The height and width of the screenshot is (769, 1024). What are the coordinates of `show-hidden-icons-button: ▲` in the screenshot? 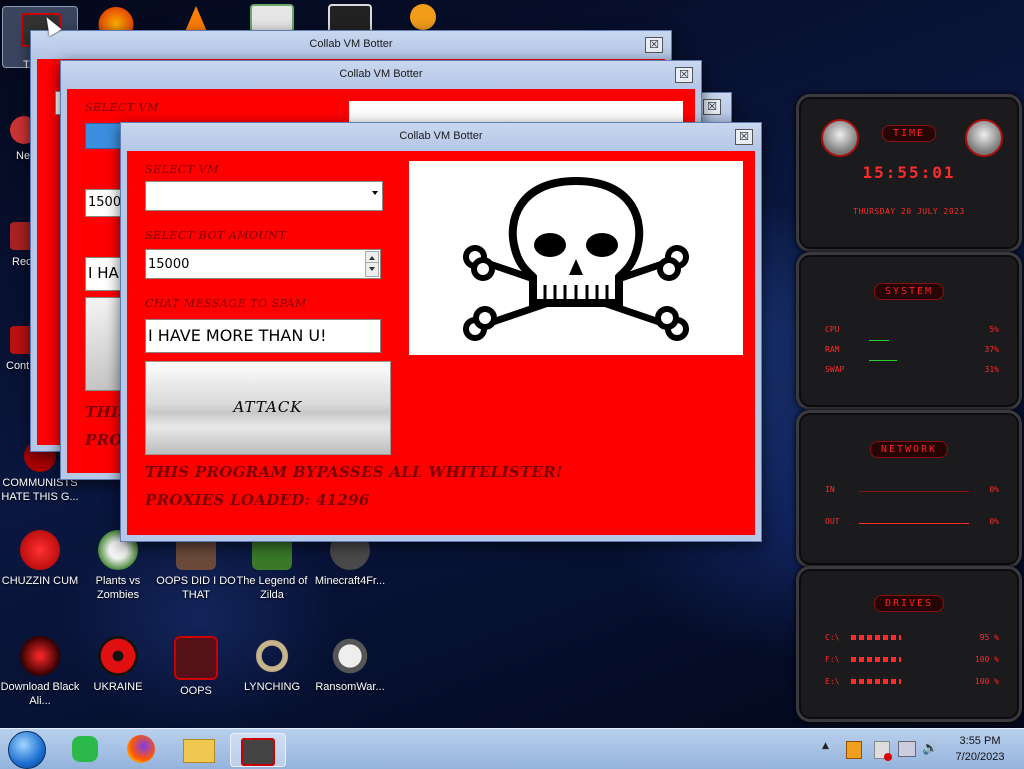 It's located at (825, 746).